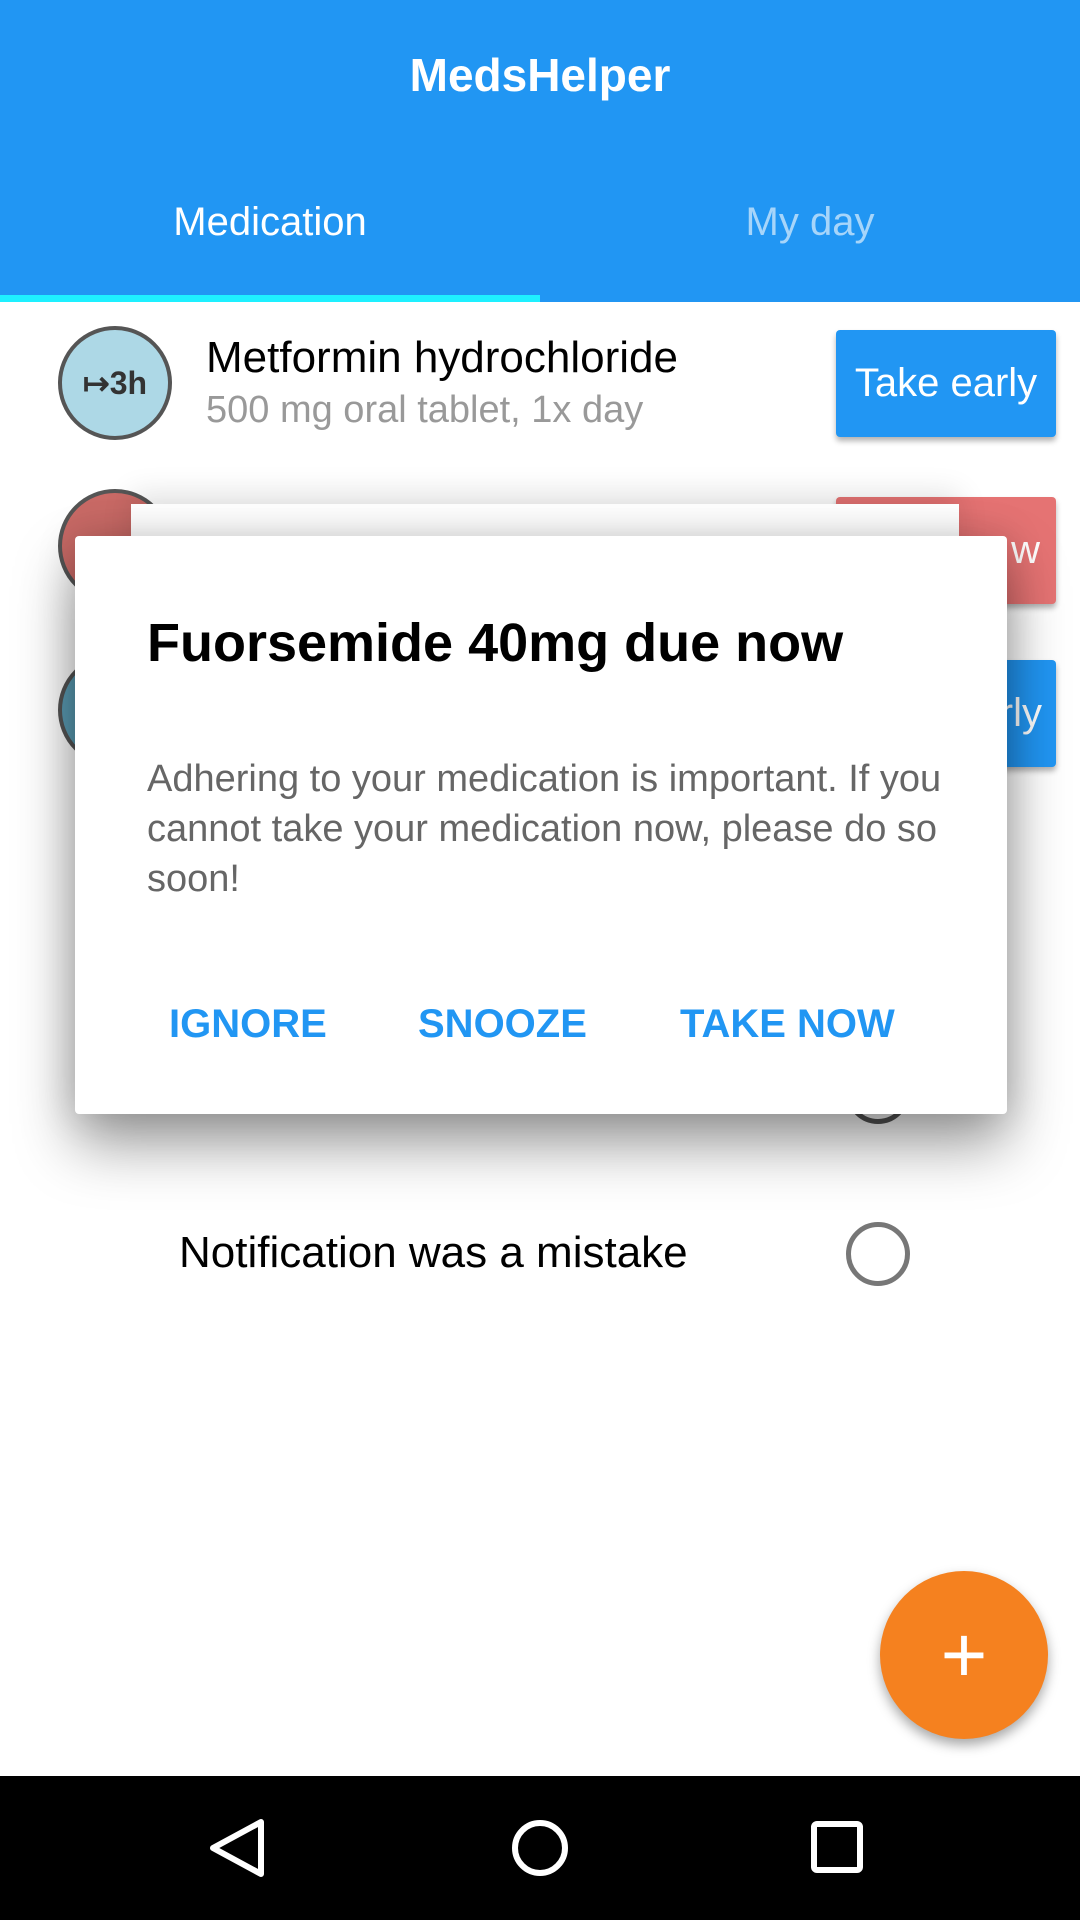 This screenshot has height=1920, width=1080. I want to click on option-label: Notification was a mistake, so click(433, 1252).